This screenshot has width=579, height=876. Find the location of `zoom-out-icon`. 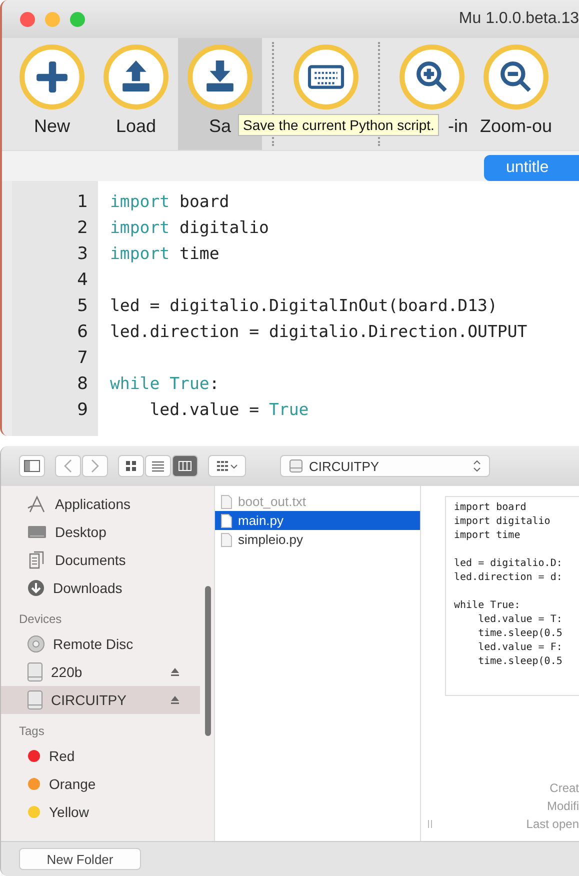

zoom-out-icon is located at coordinates (516, 77).